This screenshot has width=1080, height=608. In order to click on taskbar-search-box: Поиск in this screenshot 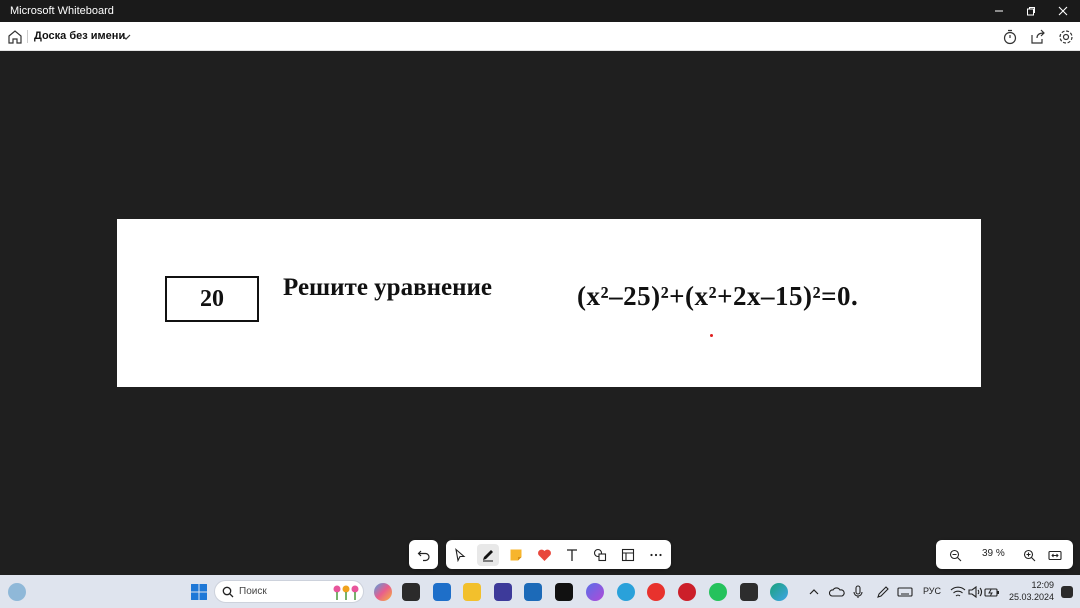, I will do `click(289, 591)`.